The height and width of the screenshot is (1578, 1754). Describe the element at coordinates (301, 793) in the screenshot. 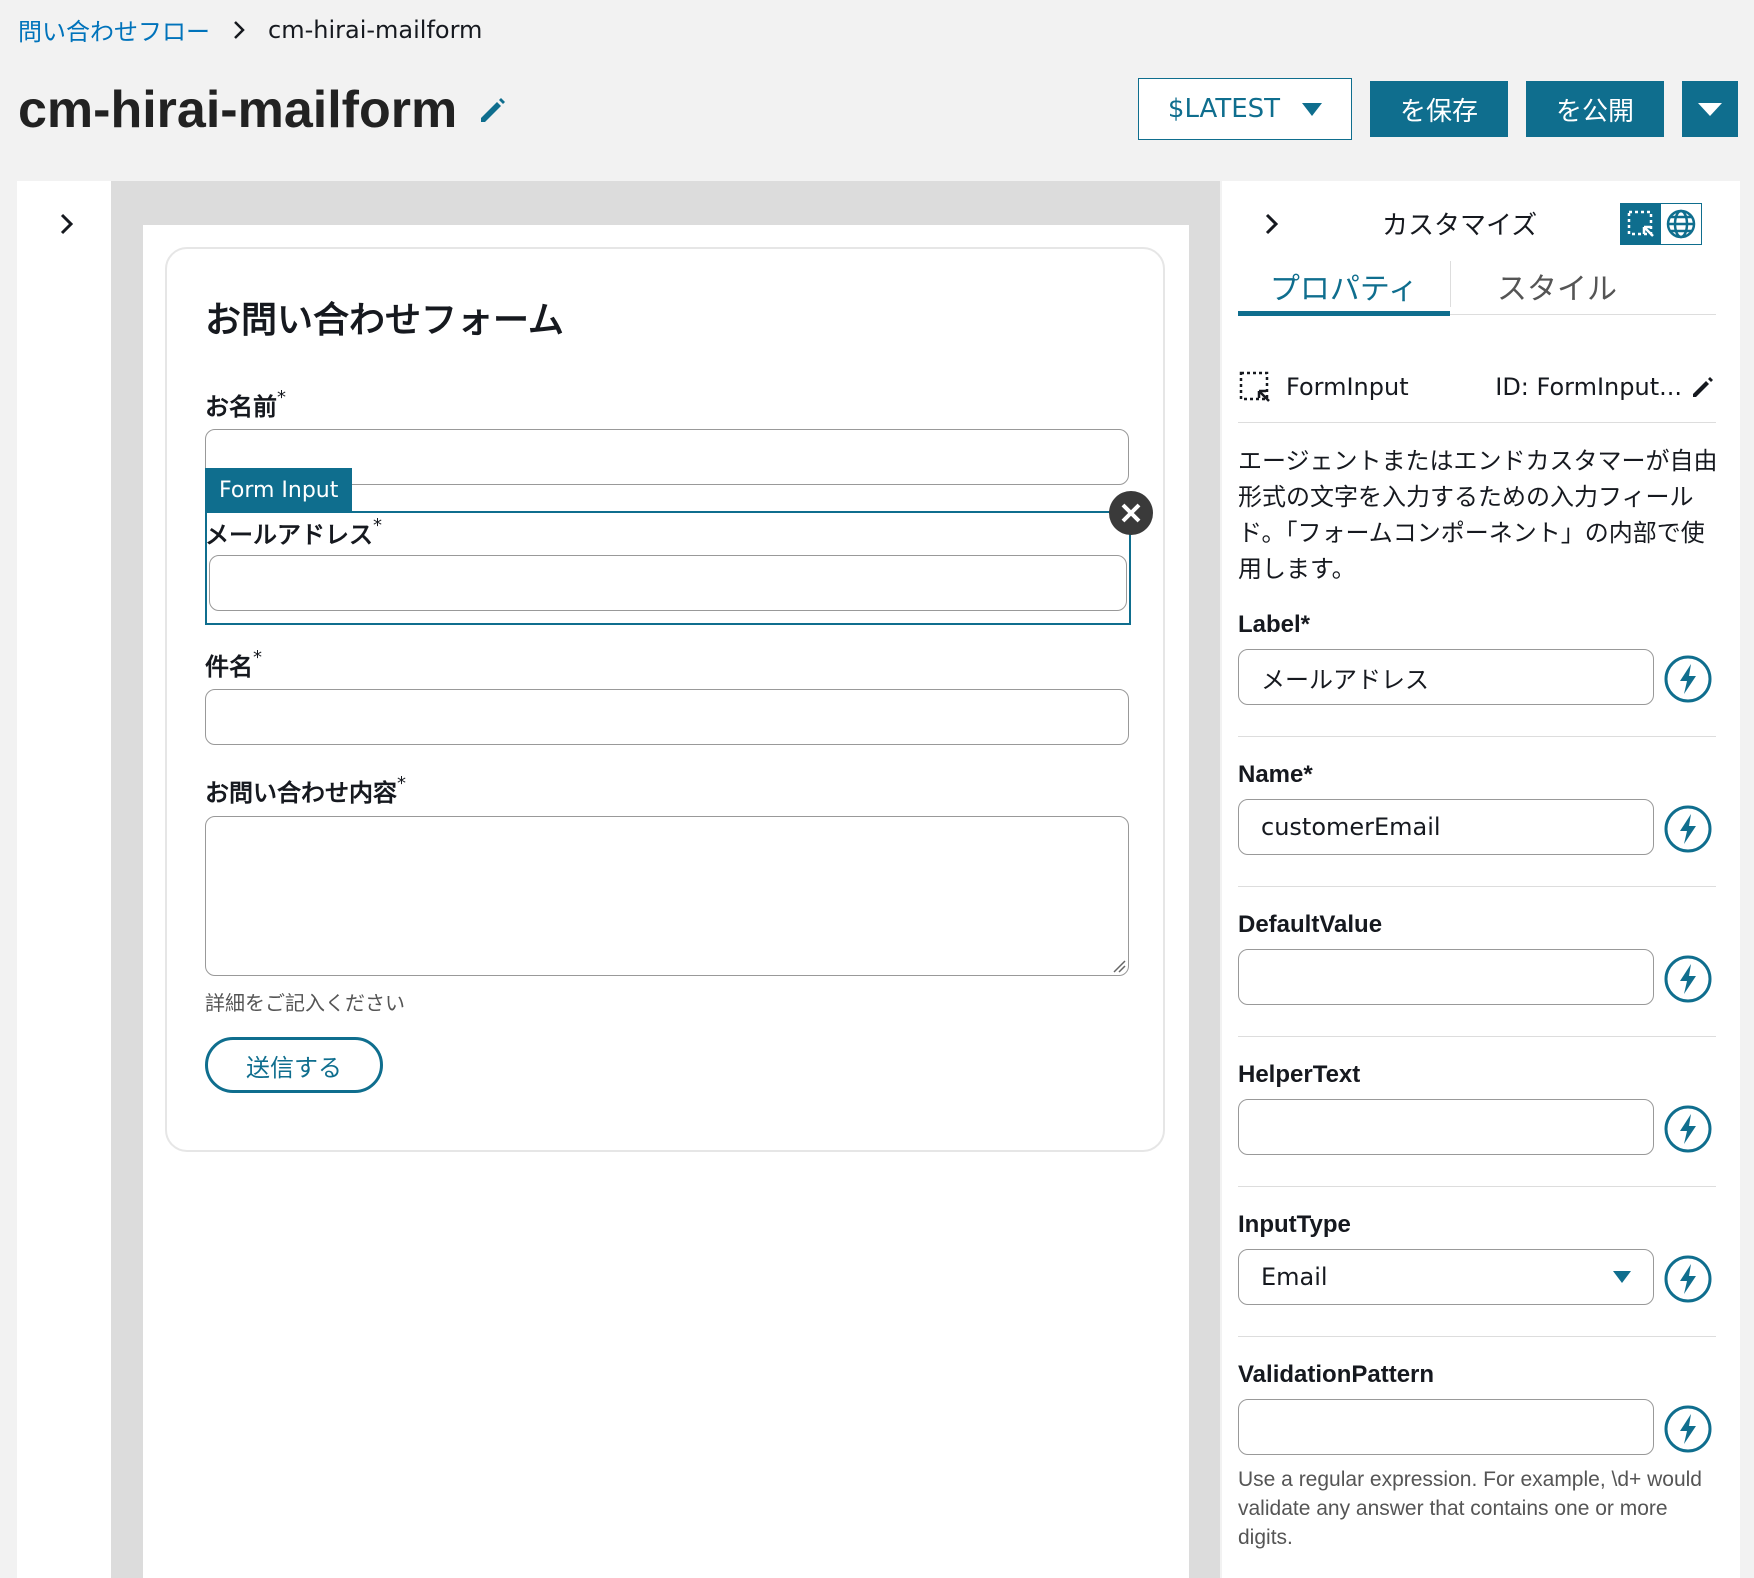

I see `field-label-text: お問い合わせ内容` at that location.